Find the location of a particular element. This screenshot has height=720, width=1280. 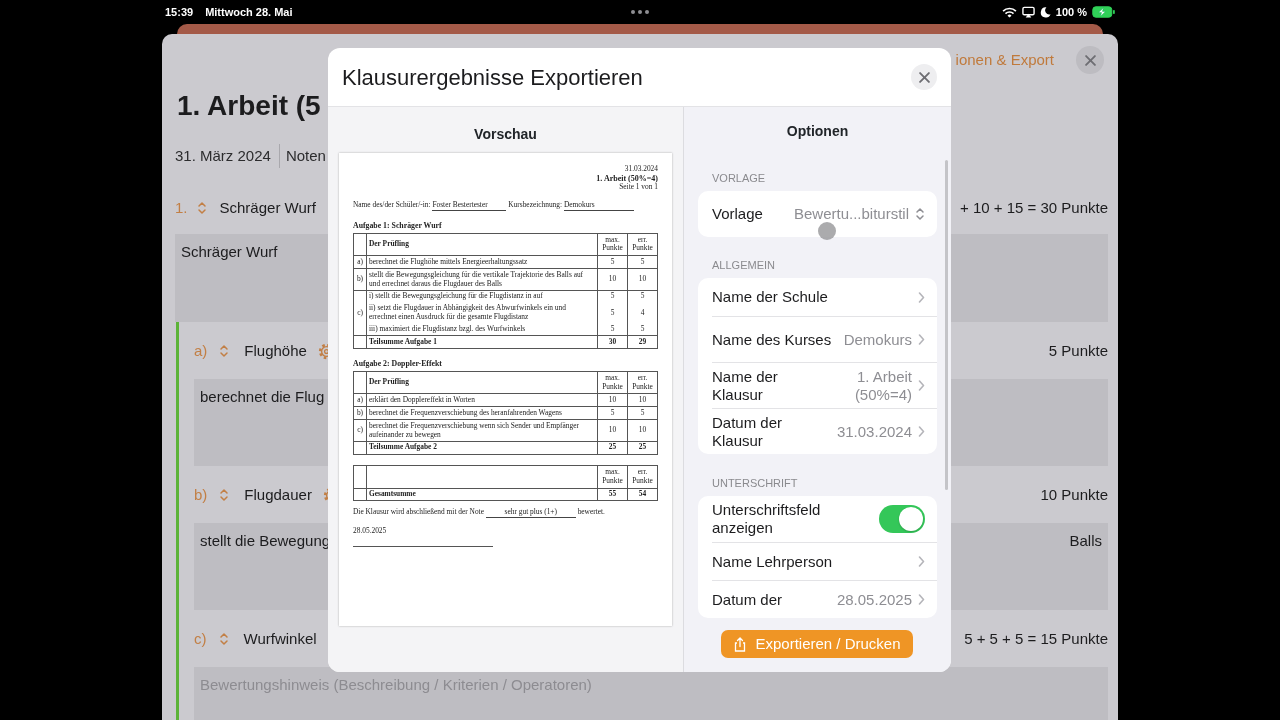

points-label: 5 + 5 + 5 = 15 Punkte is located at coordinates (1036, 638).